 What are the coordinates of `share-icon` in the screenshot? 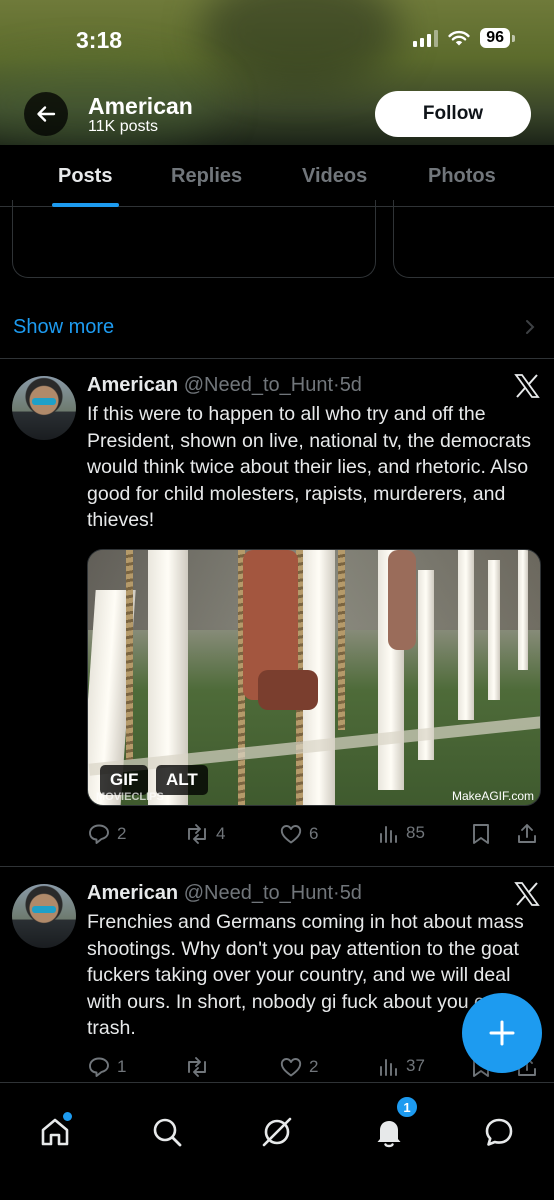 It's located at (527, 833).